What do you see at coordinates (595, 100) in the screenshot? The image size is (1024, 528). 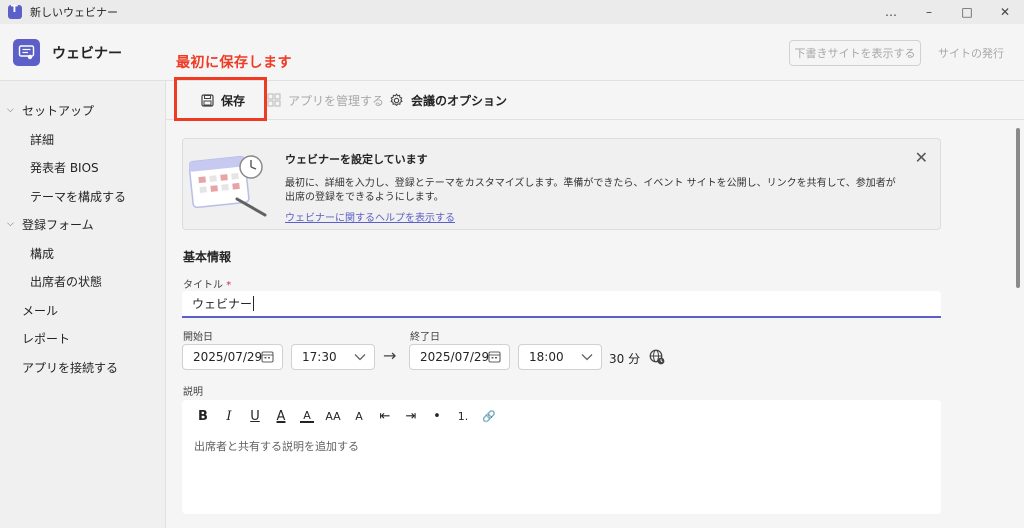 I see `toolbar: 保存 アプリを管理する 会議のオプション` at bounding box center [595, 100].